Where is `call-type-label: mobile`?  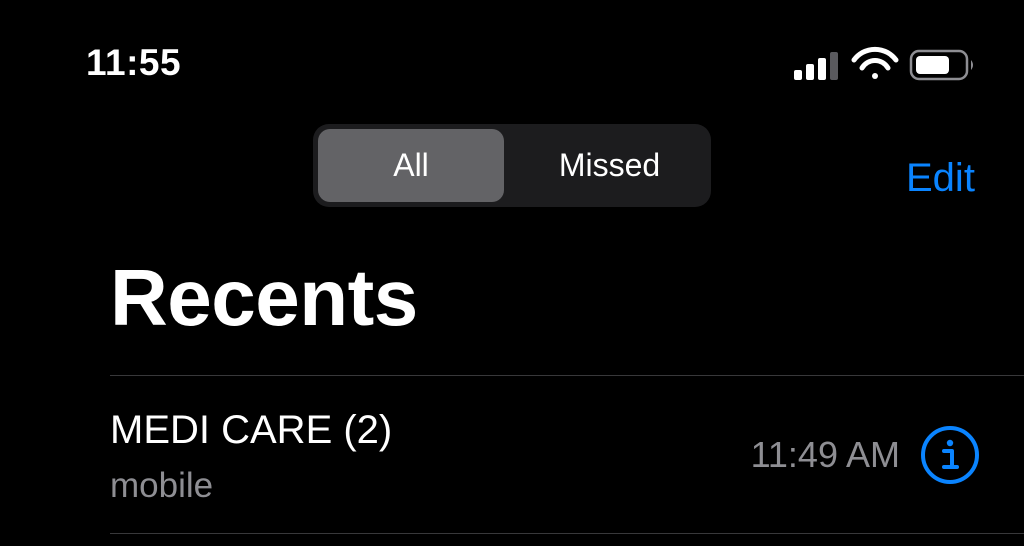
call-type-label: mobile is located at coordinates (162, 485).